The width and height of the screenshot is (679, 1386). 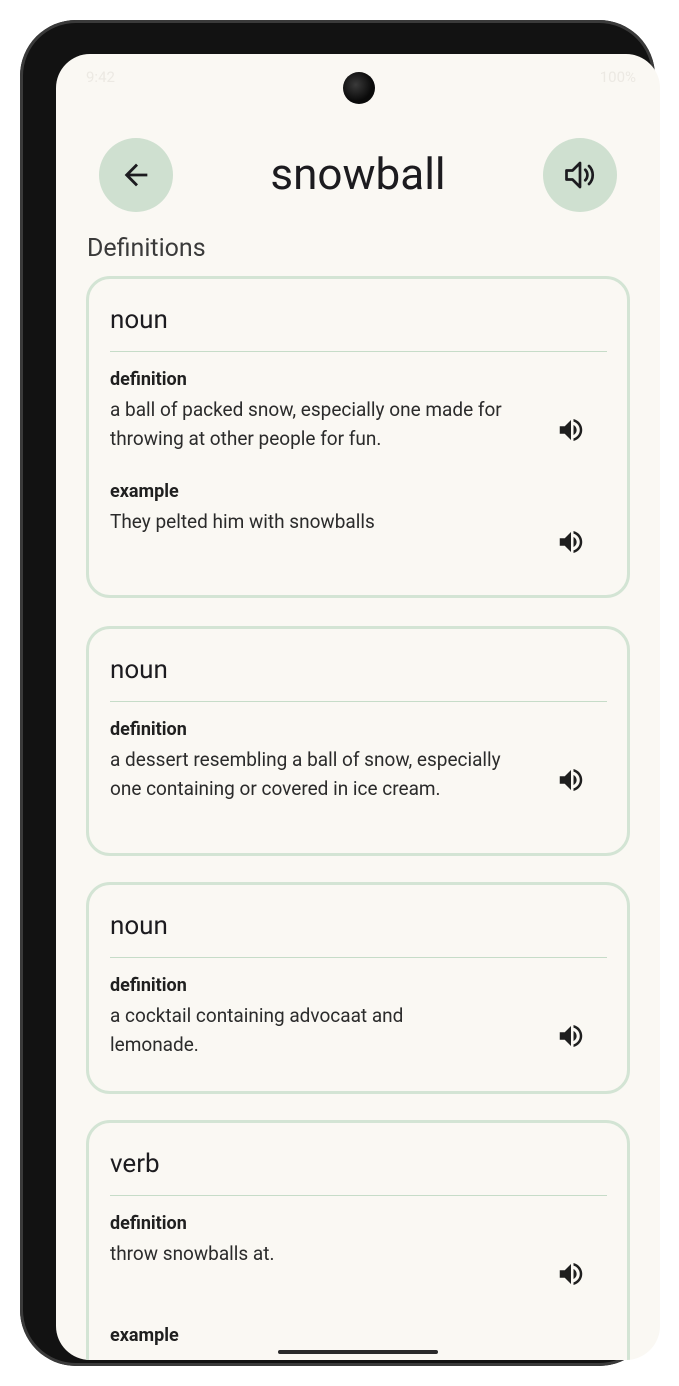 What do you see at coordinates (359, 88) in the screenshot?
I see `front-camera` at bounding box center [359, 88].